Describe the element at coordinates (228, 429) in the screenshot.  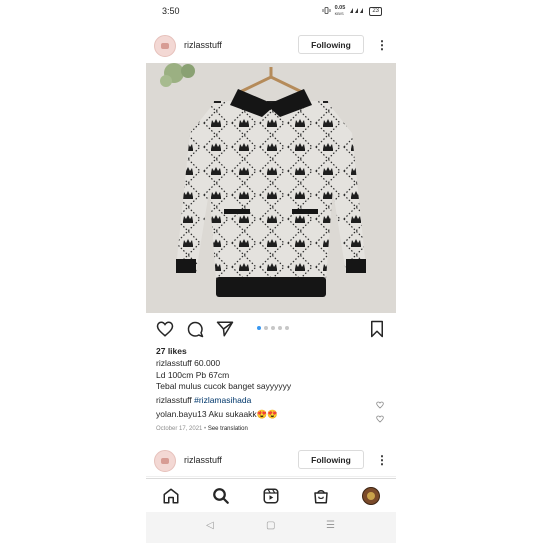
I see `see-translation-link: See translation` at that location.